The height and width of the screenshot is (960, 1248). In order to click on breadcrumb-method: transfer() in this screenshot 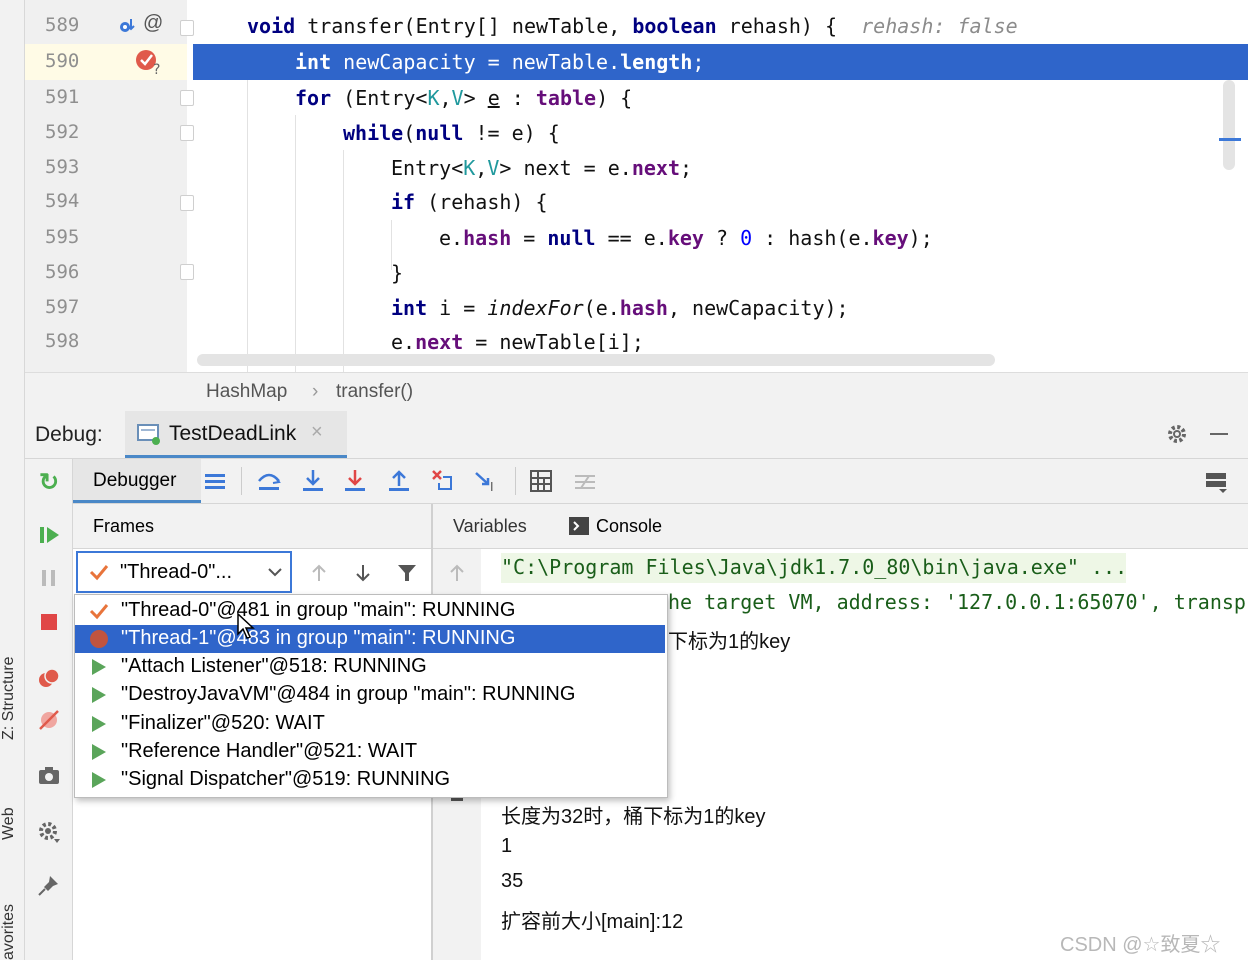, I will do `click(374, 392)`.